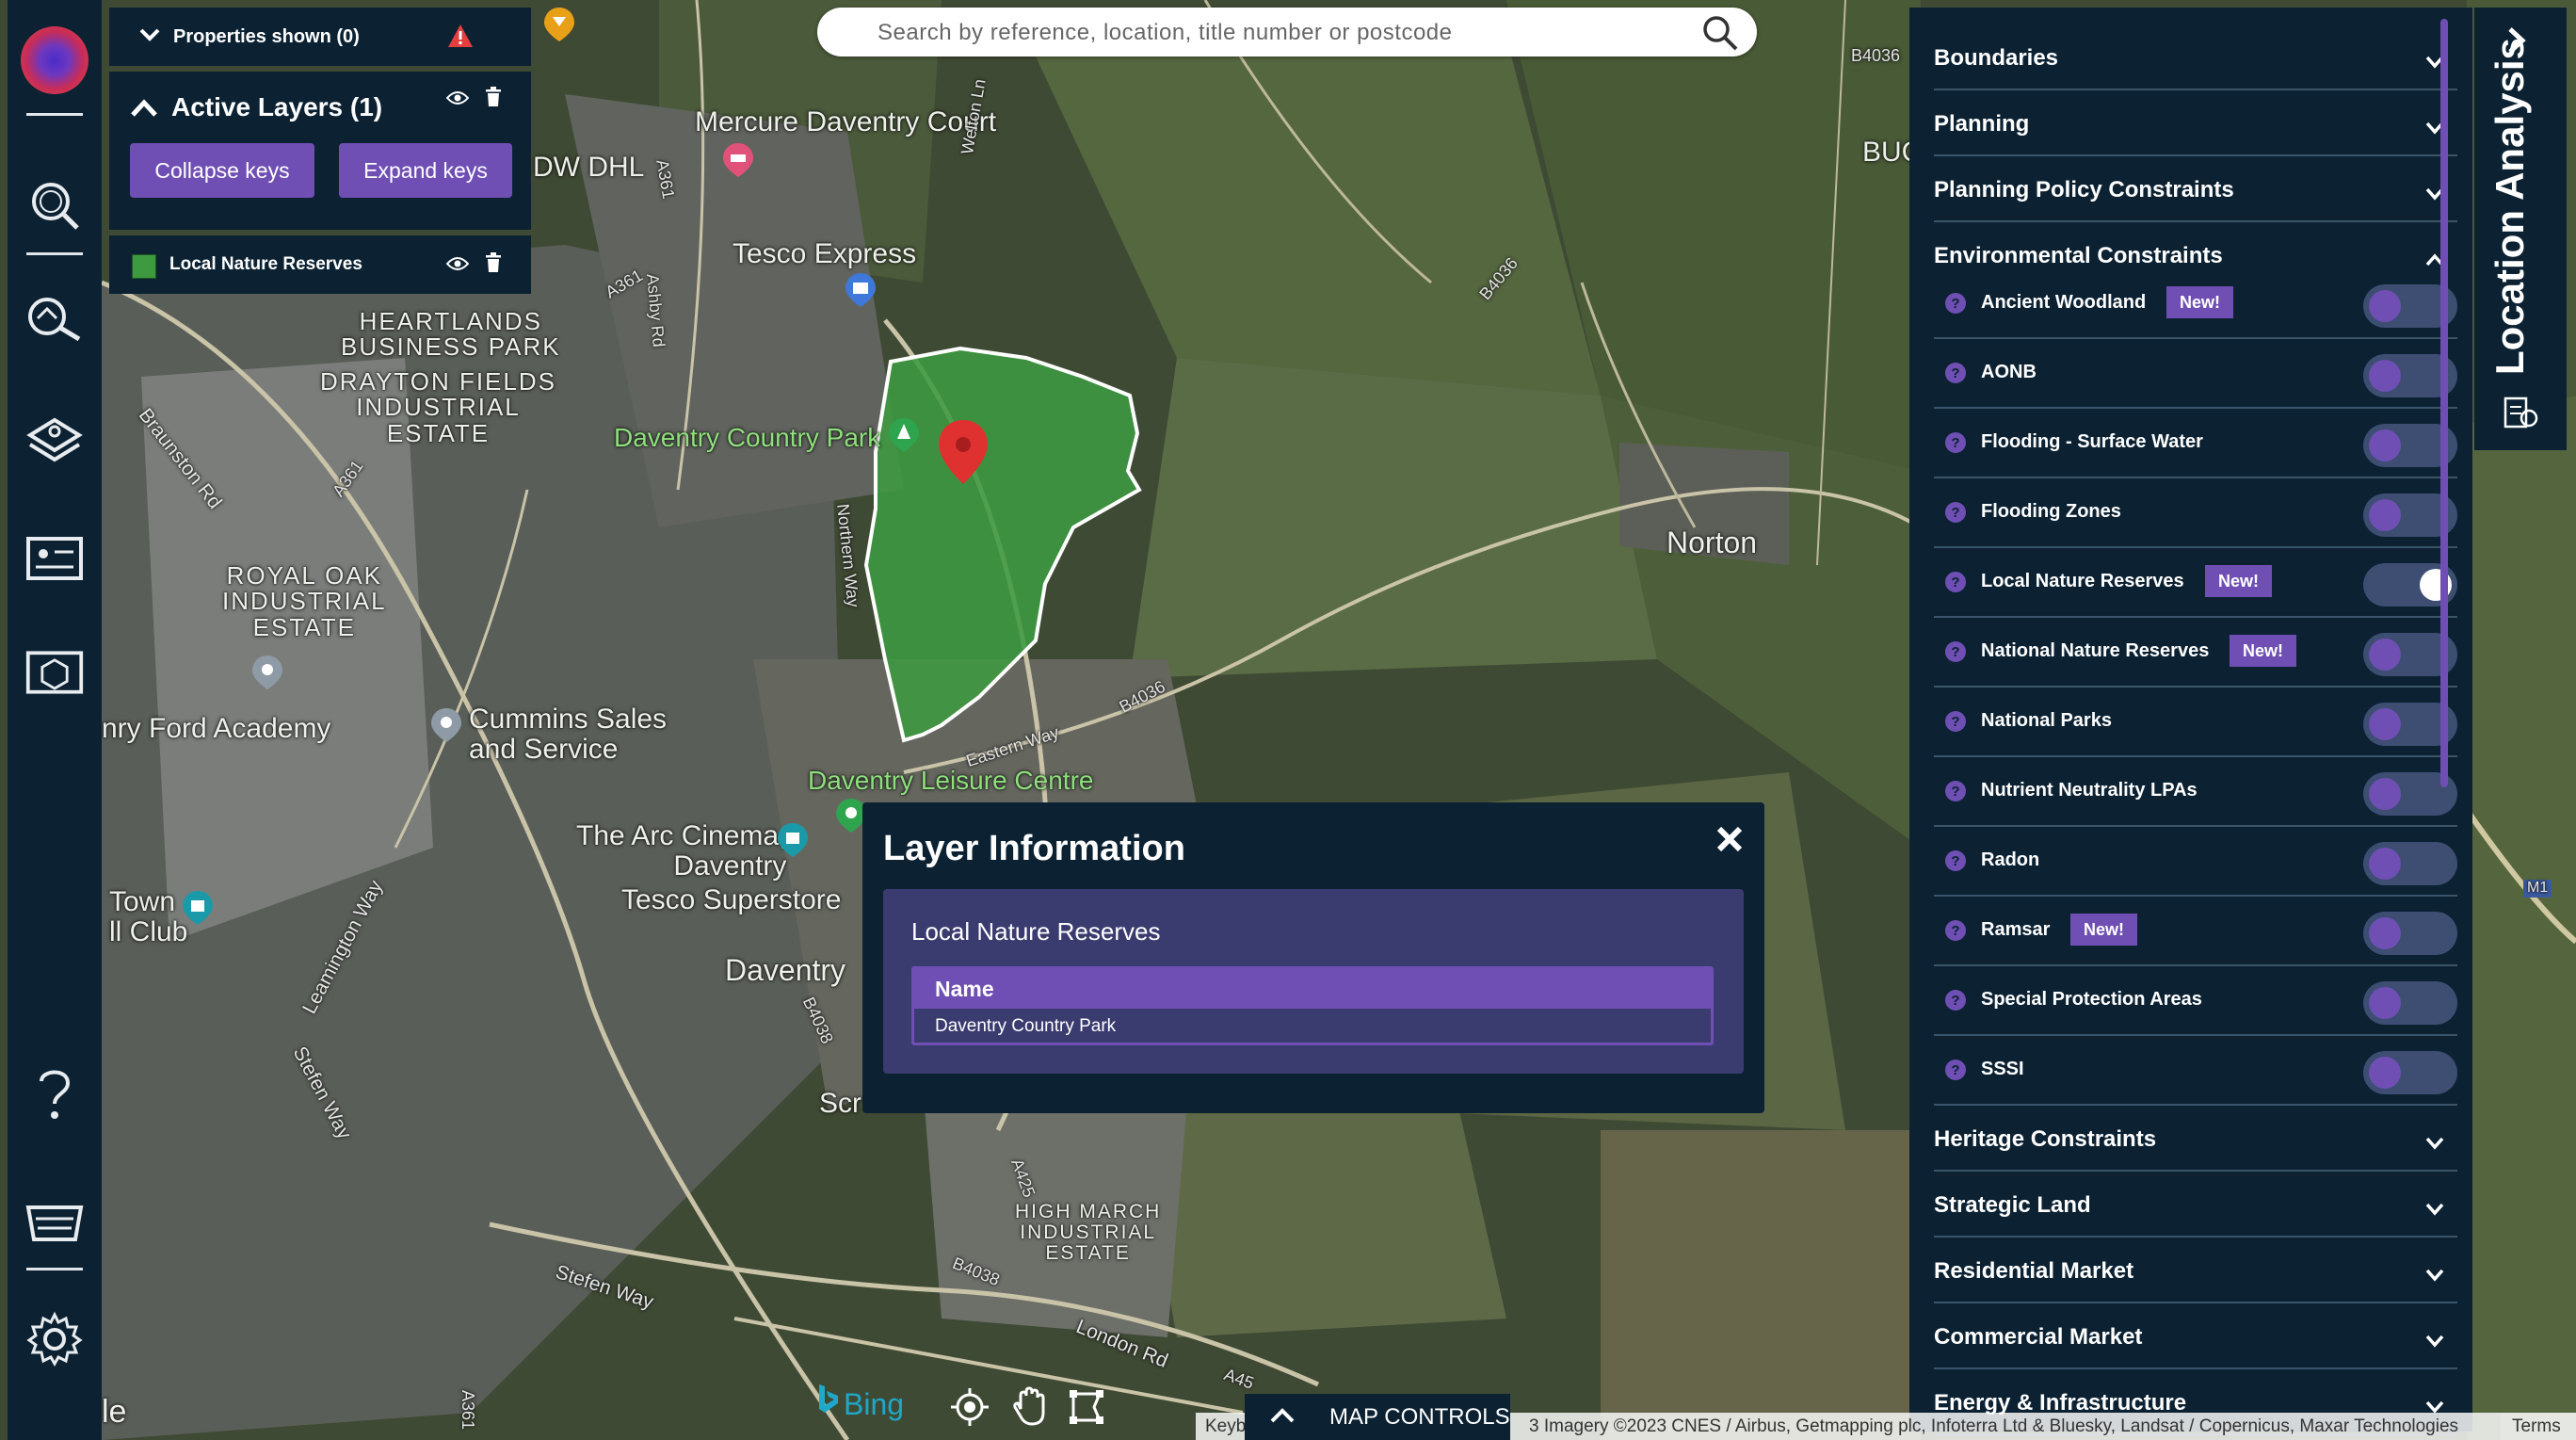  Describe the element at coordinates (559, 24) in the screenshot. I see `bar-pin-icon` at that location.